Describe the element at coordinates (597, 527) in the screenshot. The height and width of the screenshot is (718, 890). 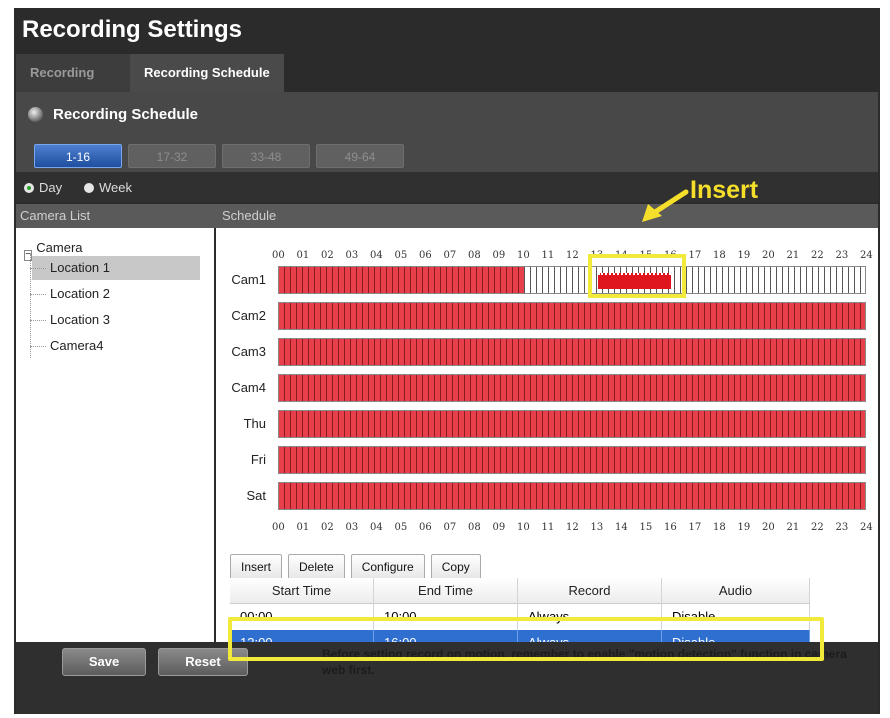
I see `hour-tick-label: 13` at that location.